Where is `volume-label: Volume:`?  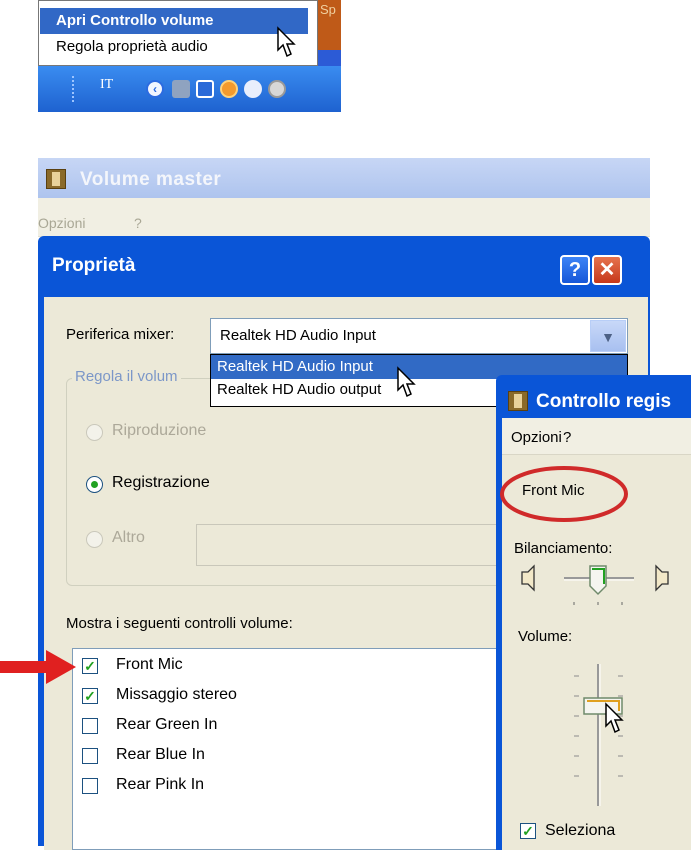 volume-label: Volume: is located at coordinates (545, 636).